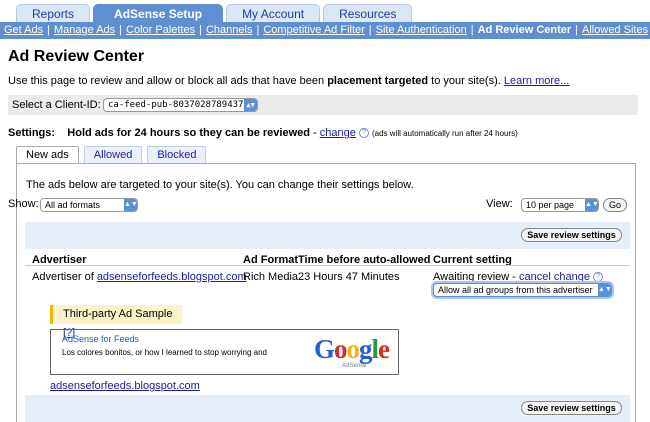 The height and width of the screenshot is (422, 650). What do you see at coordinates (271, 277) in the screenshot?
I see `ad-format-cell: Rich Media` at bounding box center [271, 277].